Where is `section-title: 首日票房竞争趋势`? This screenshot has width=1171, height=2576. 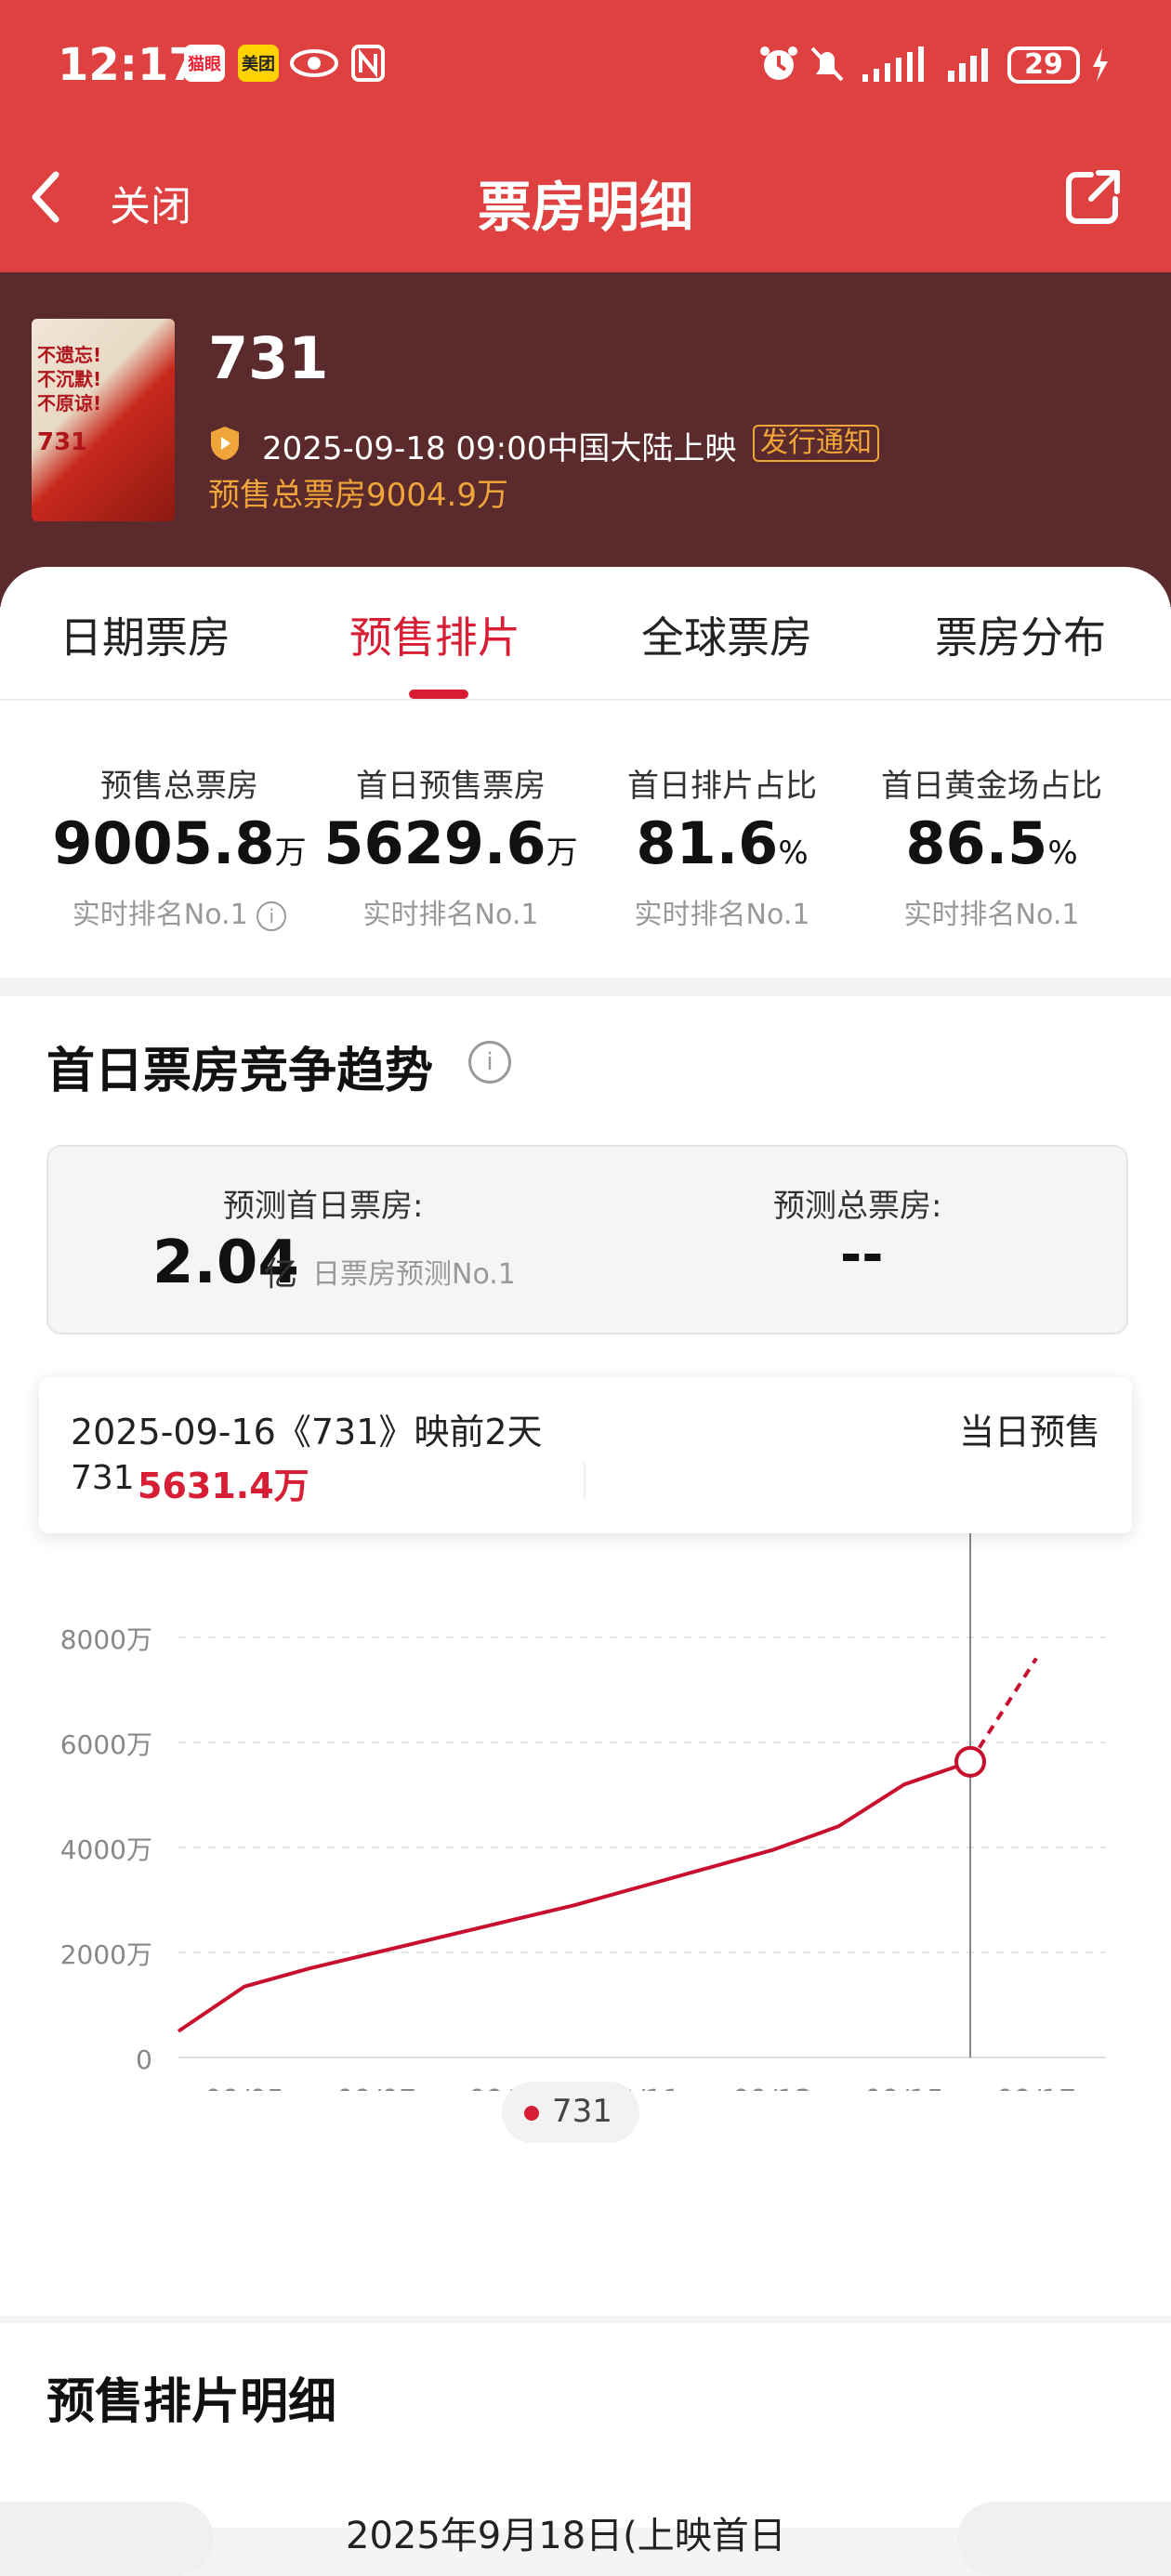
section-title: 首日票房竞争趋势 is located at coordinates (240, 1071).